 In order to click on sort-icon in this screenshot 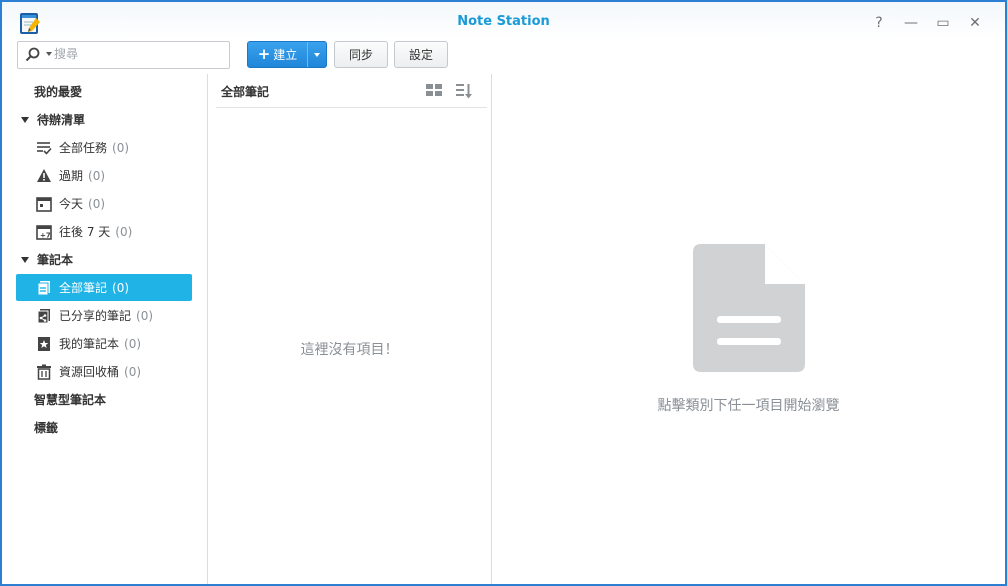, I will do `click(464, 91)`.